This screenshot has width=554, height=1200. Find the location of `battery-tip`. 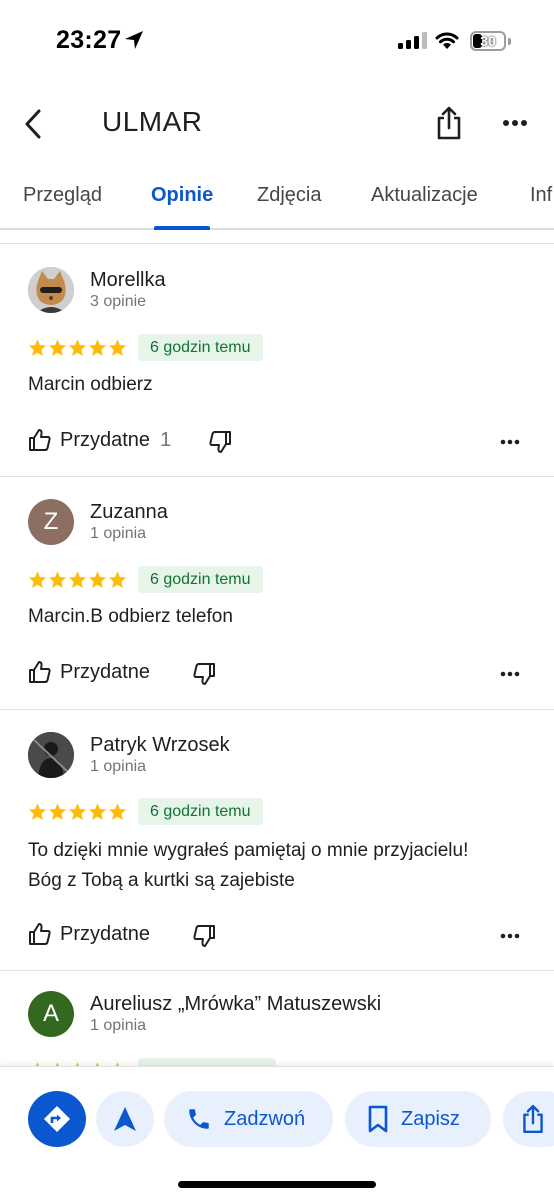

battery-tip is located at coordinates (509, 41).